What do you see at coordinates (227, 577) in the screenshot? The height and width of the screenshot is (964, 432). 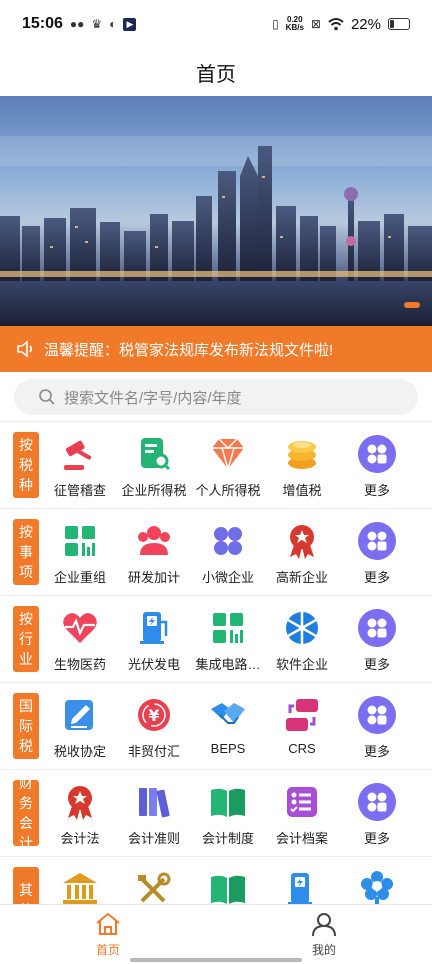 I see `category-item-label: 小微企业` at bounding box center [227, 577].